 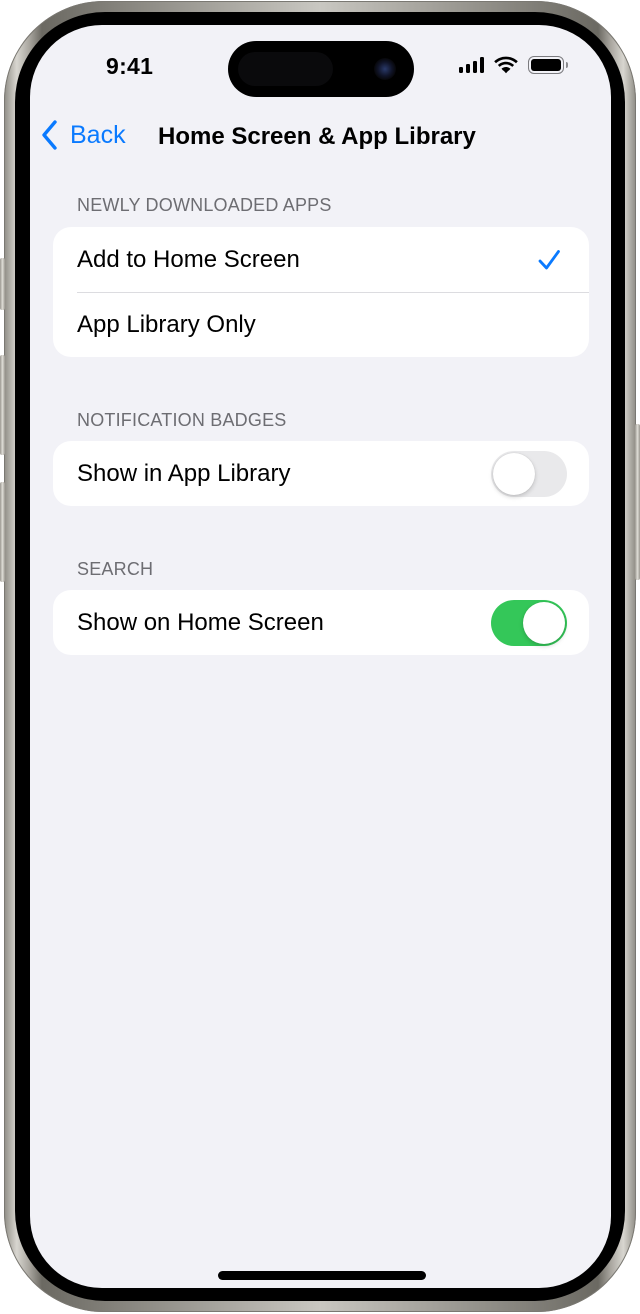 I want to click on row-label: App Library Only, so click(x=166, y=324).